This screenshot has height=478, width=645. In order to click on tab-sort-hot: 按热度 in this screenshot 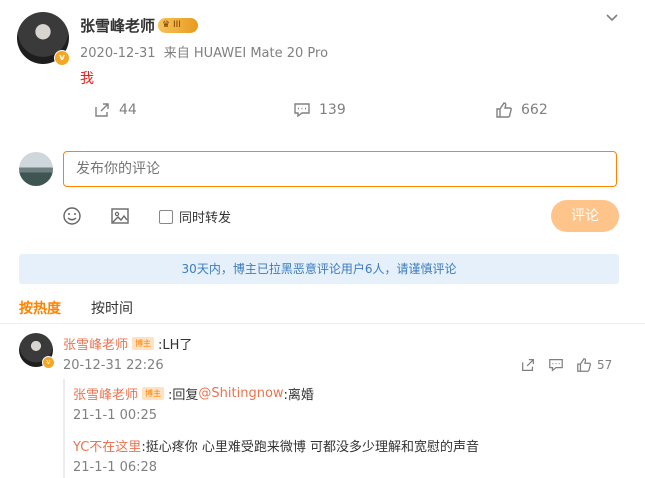, I will do `click(40, 308)`.